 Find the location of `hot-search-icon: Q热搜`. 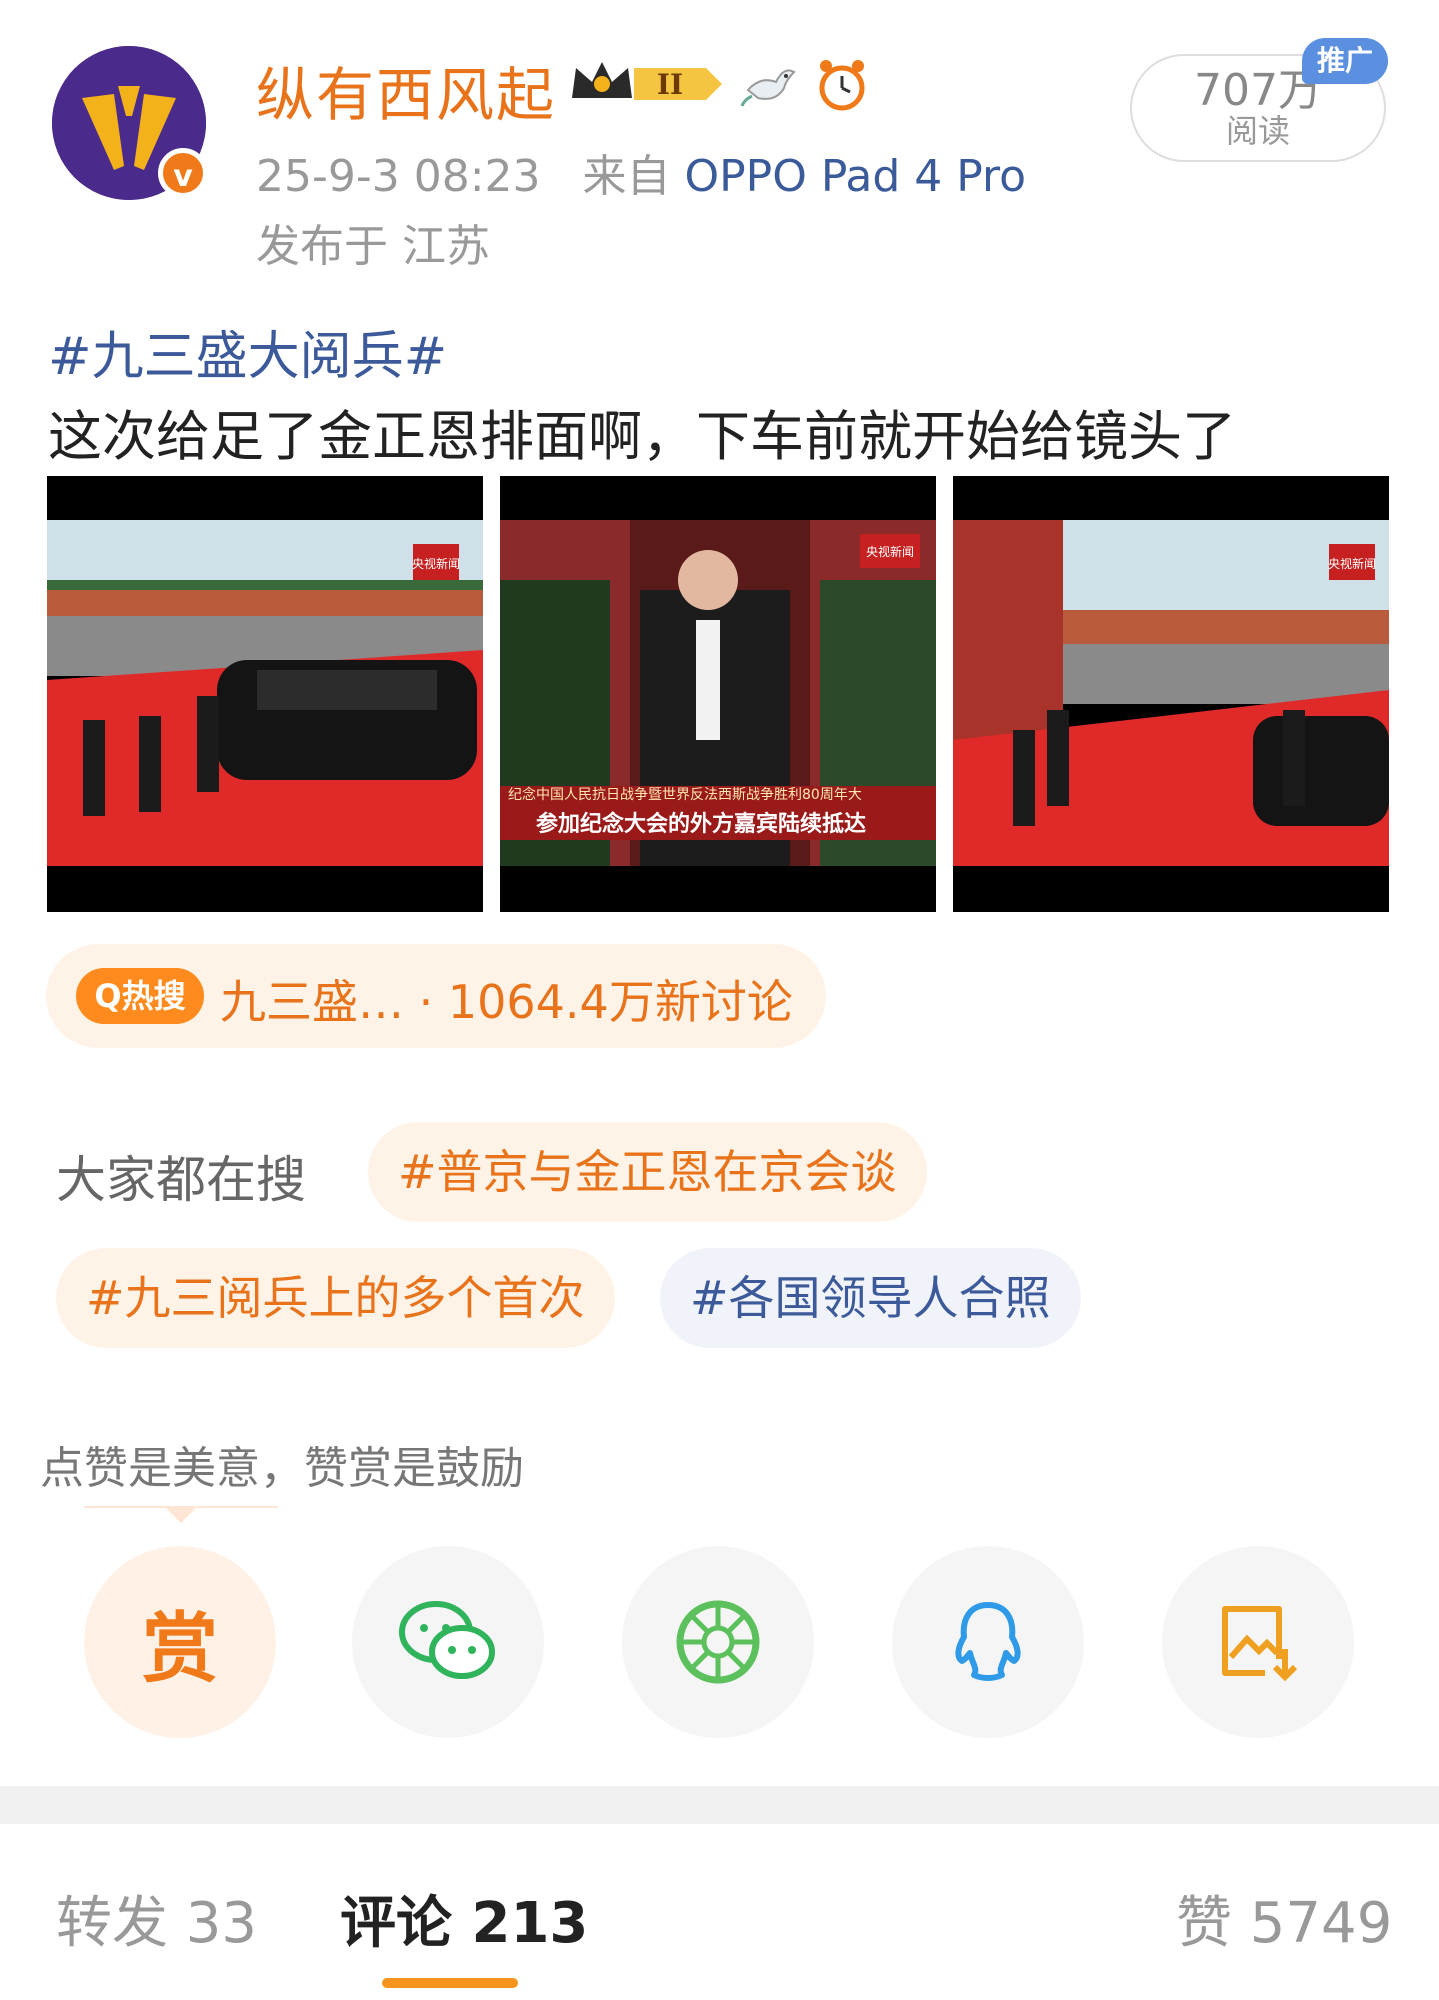

hot-search-icon: Q热搜 is located at coordinates (140, 996).